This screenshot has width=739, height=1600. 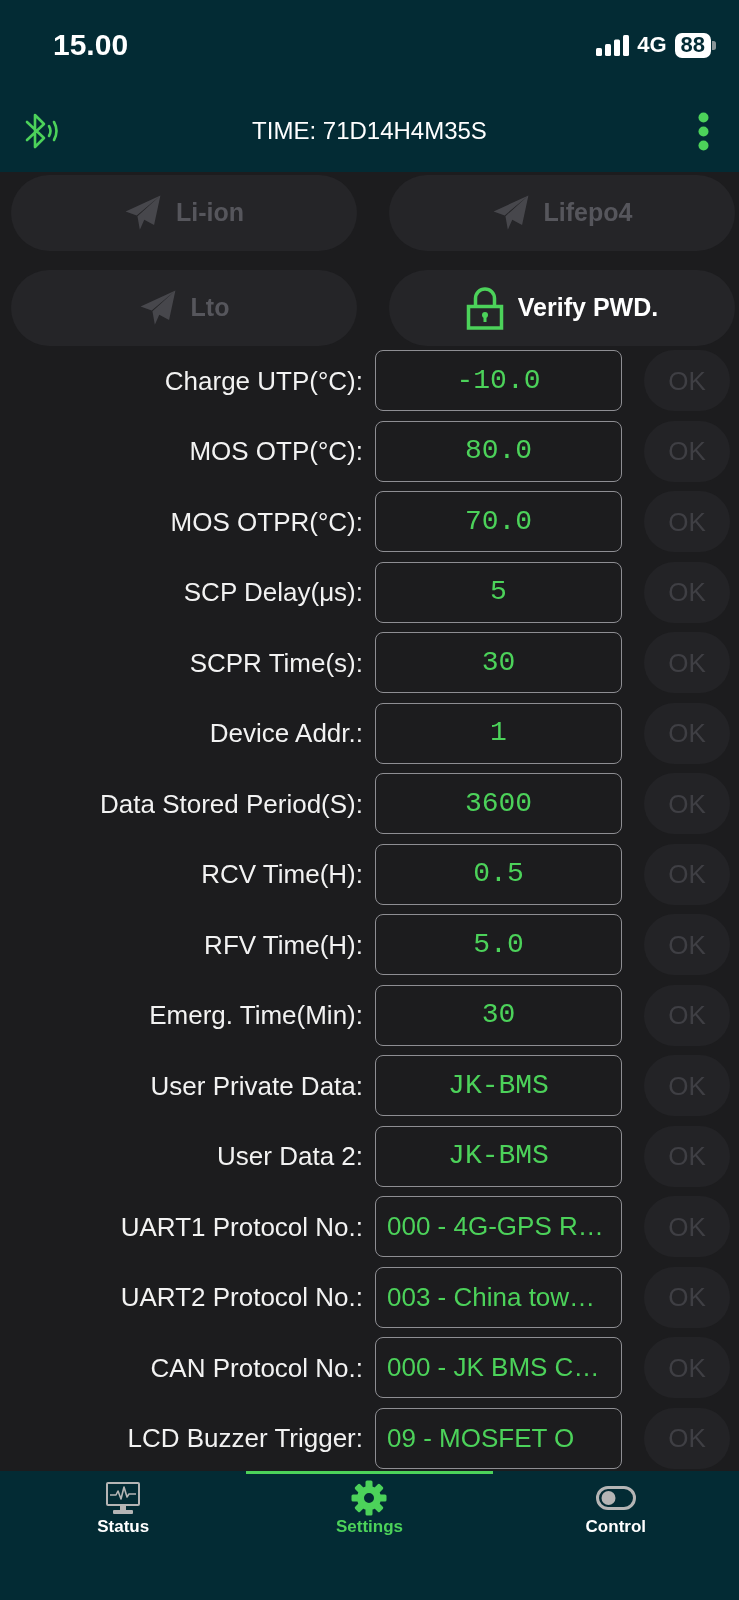 What do you see at coordinates (652, 45) in the screenshot?
I see `network-type: 4G` at bounding box center [652, 45].